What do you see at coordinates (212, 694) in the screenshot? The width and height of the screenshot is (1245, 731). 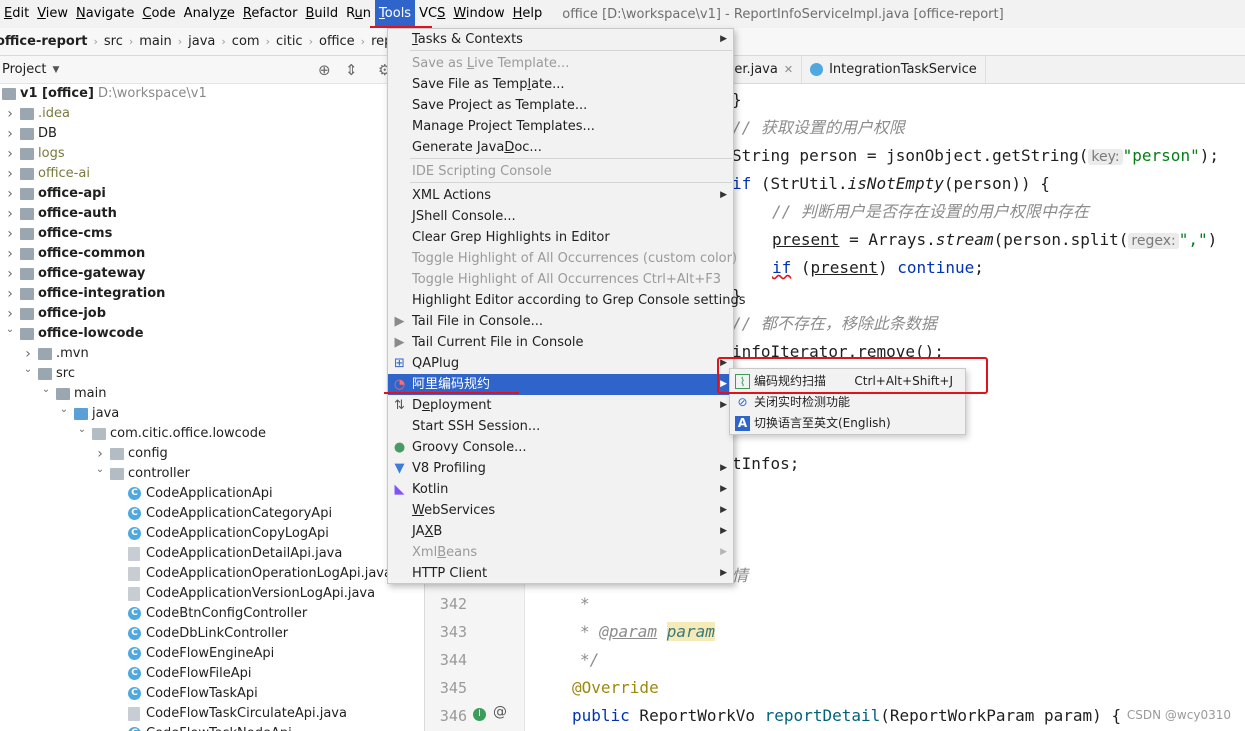 I see `tree-item: C CodeFlowTaskApi` at bounding box center [212, 694].